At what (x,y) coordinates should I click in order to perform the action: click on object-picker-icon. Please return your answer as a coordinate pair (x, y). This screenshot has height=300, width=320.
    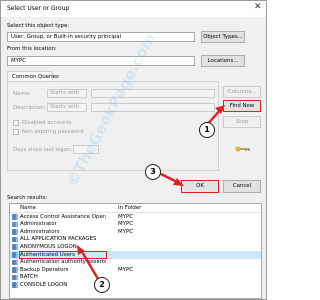
    Looking at the image, I should click on (242, 149).